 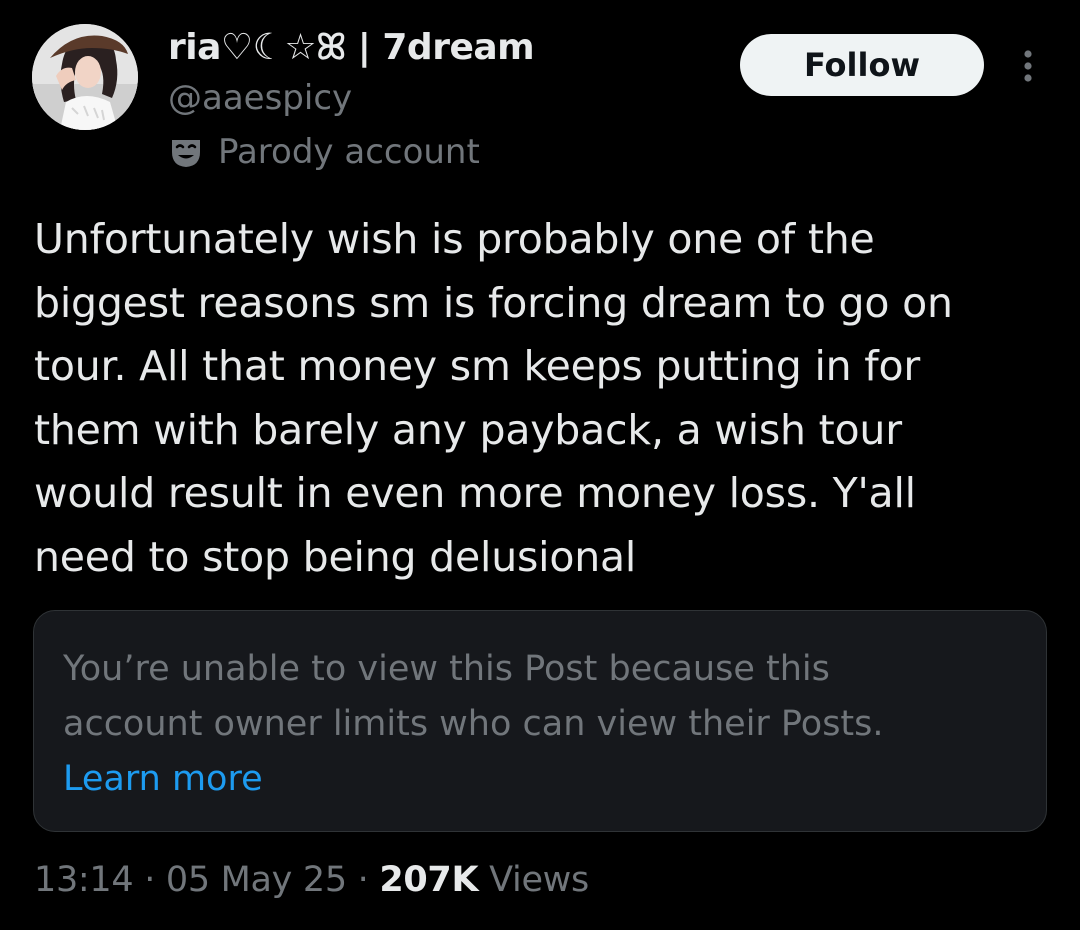 I want to click on parody-mask-icon, so click(x=186, y=152).